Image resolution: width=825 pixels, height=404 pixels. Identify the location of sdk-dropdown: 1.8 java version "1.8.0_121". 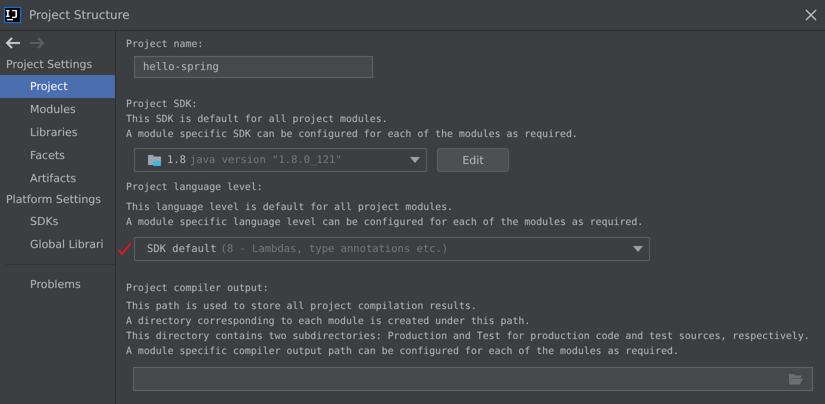
(280, 160).